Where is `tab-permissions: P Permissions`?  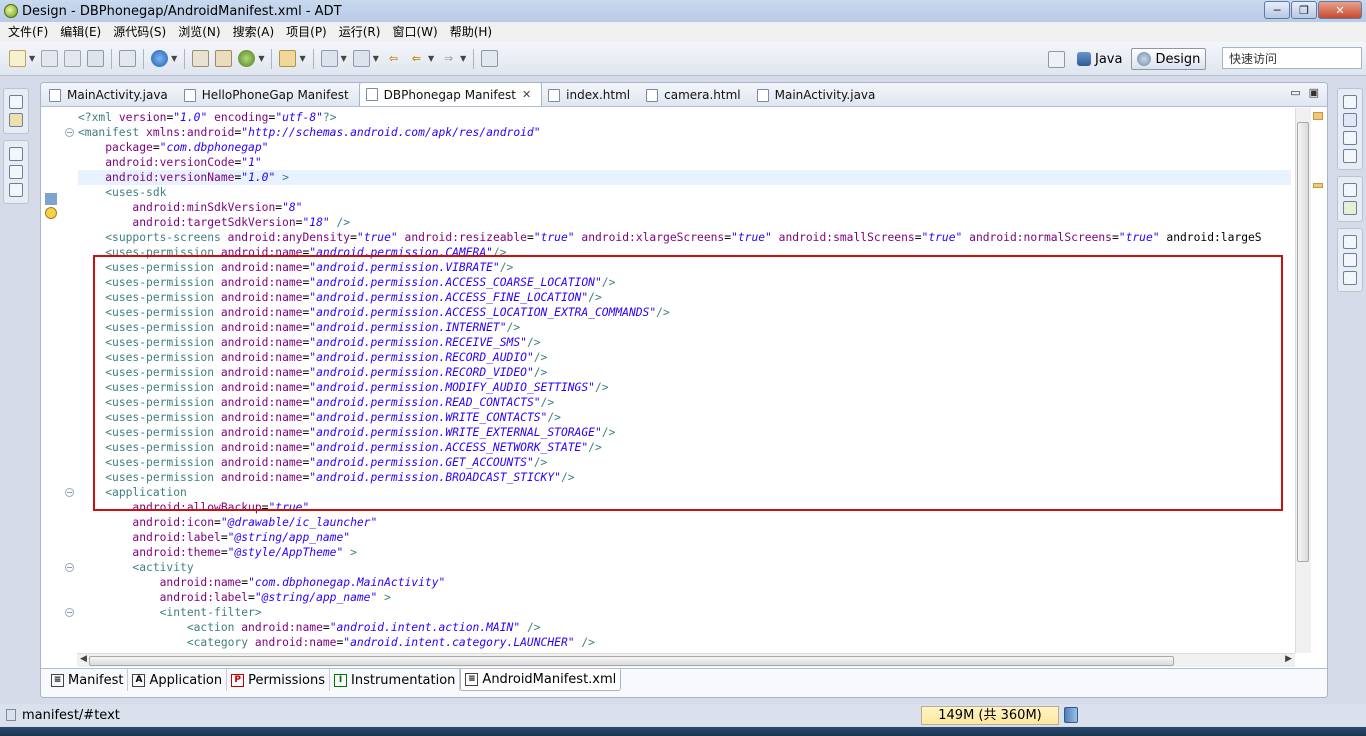
tab-permissions: P Permissions is located at coordinates (279, 680).